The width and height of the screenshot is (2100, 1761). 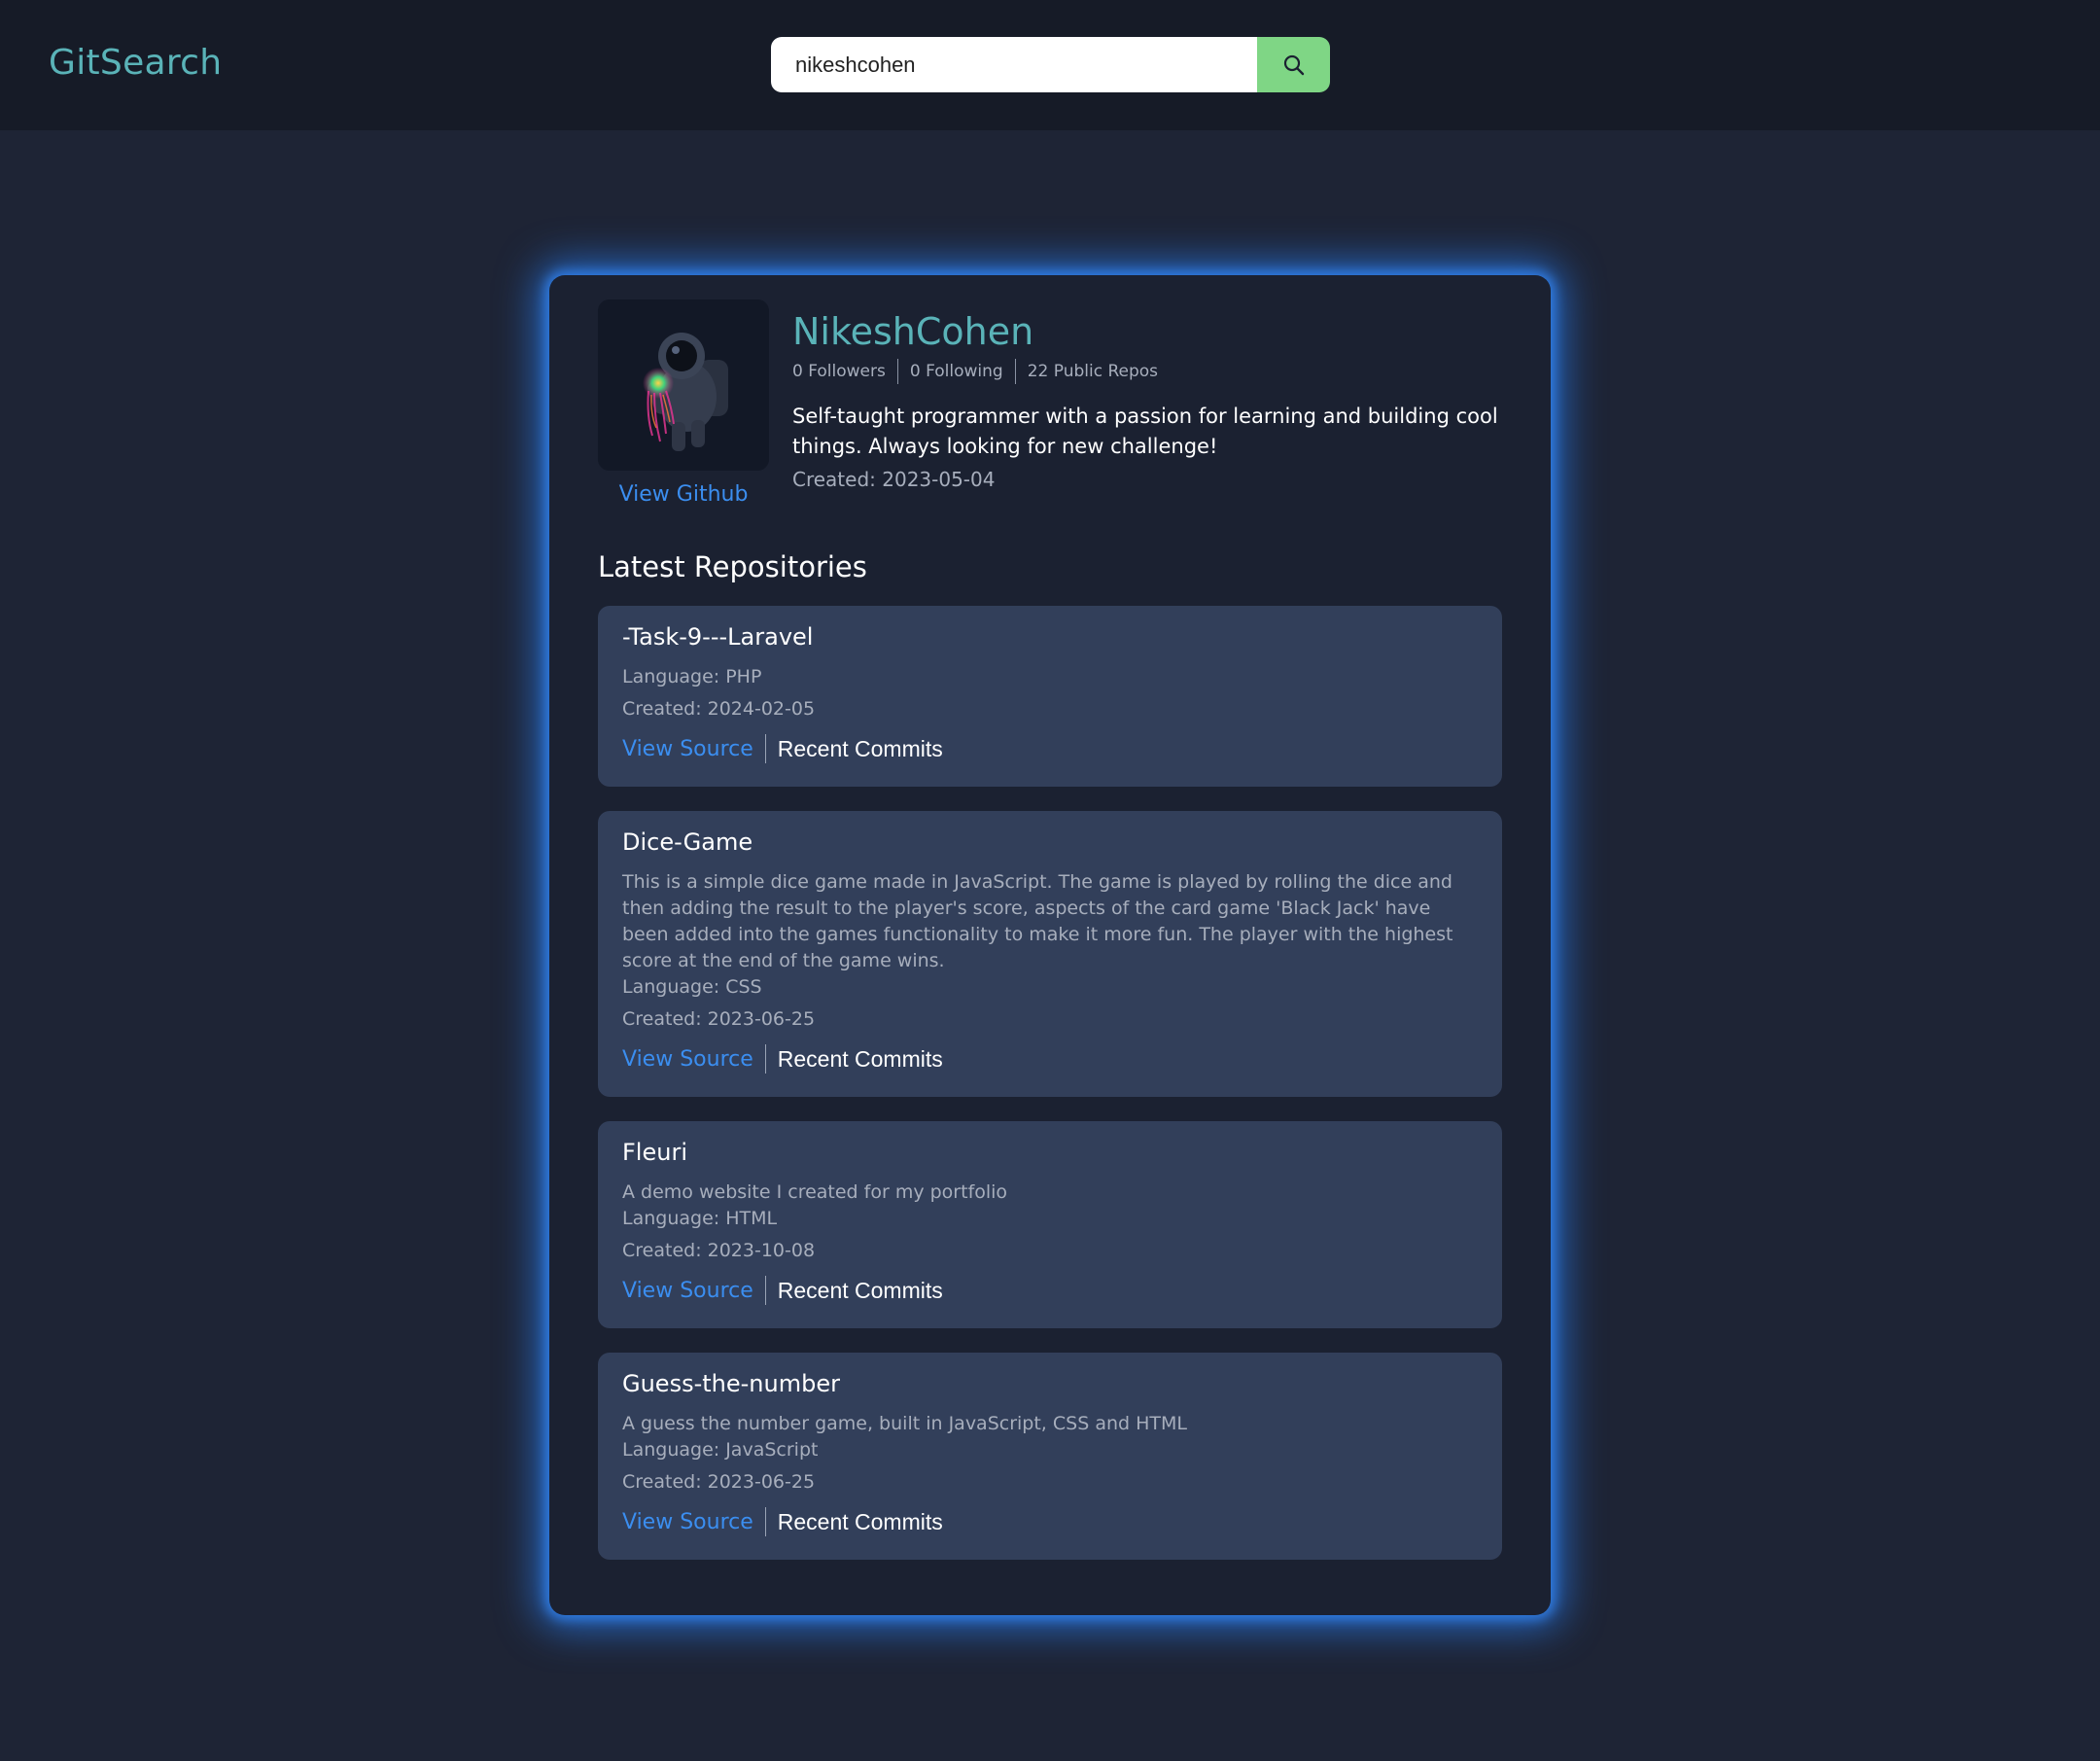 I want to click on repo-language: Language: PHP, so click(x=692, y=676).